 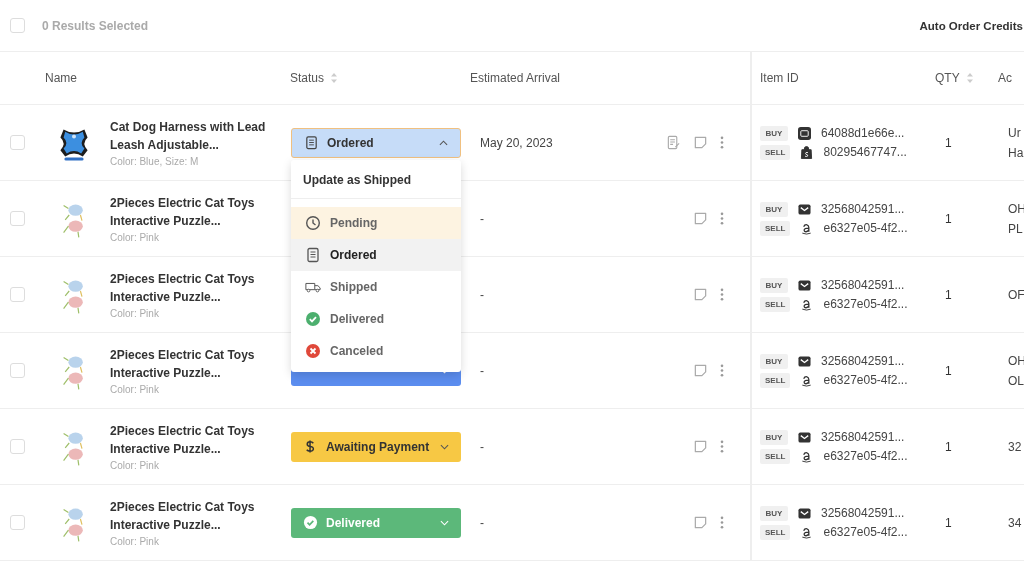 What do you see at coordinates (376, 351) in the screenshot?
I see `status-option: Canceled` at bounding box center [376, 351].